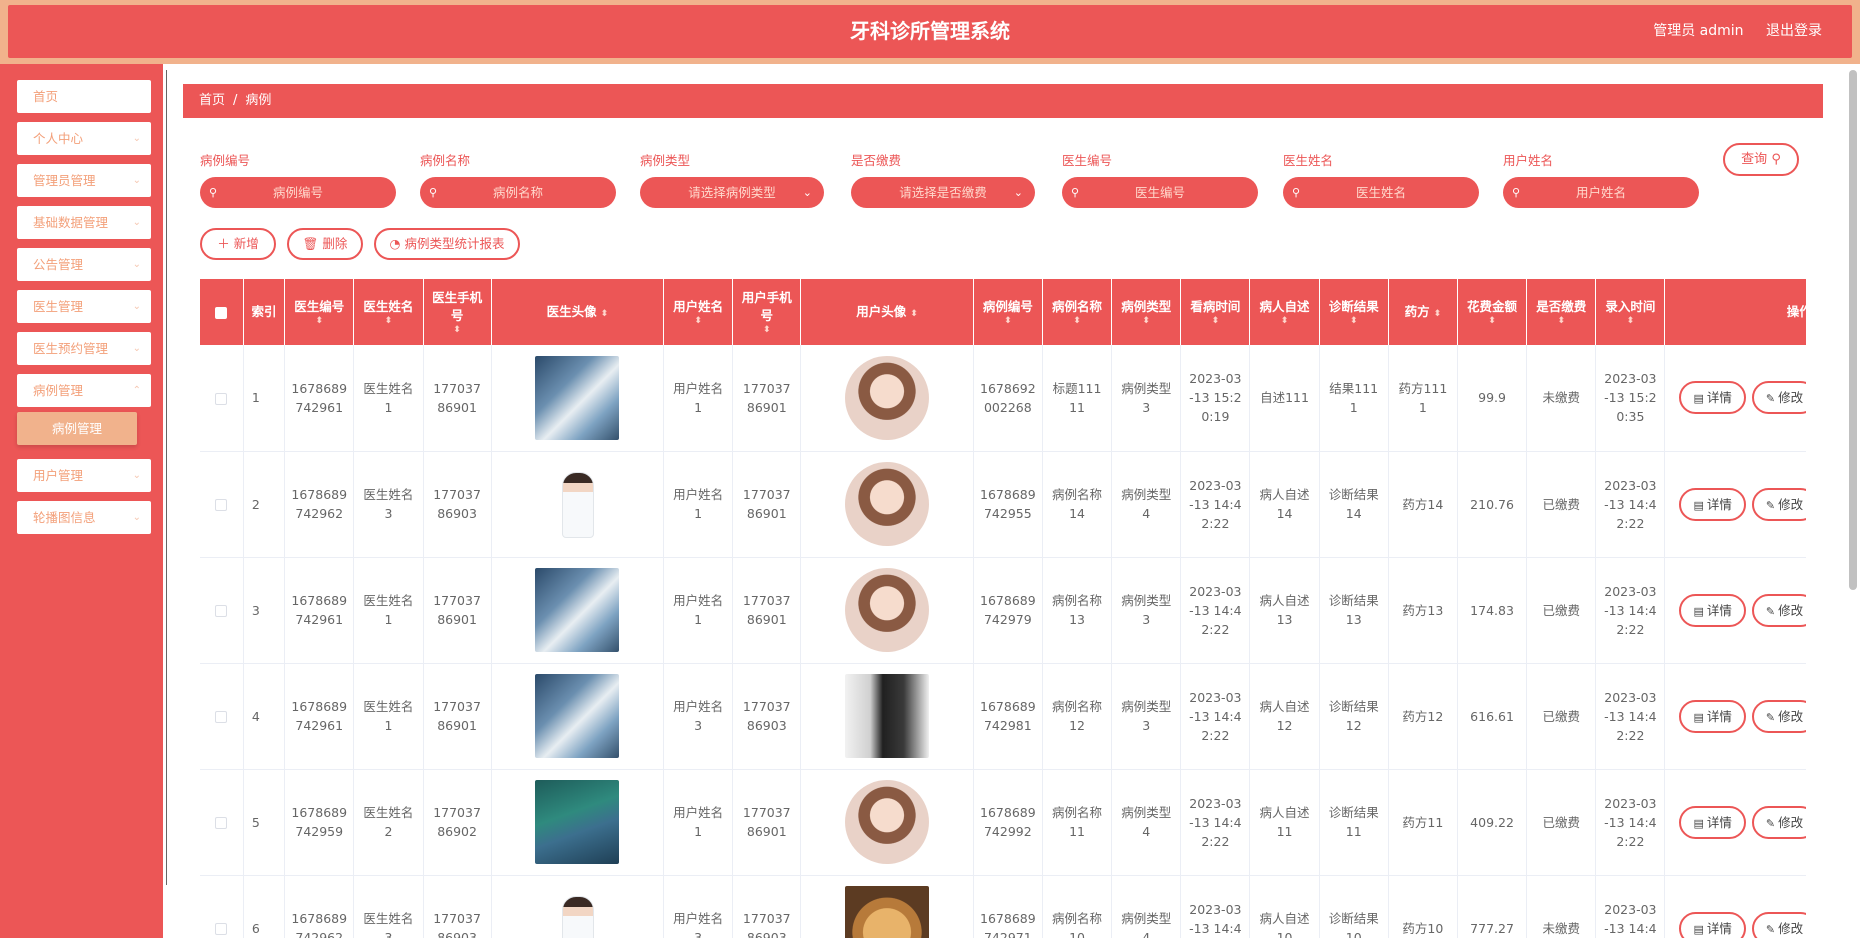 This screenshot has width=1860, height=938. Describe the element at coordinates (1423, 312) in the screenshot. I see `column-header: 药方 ⬍` at that location.